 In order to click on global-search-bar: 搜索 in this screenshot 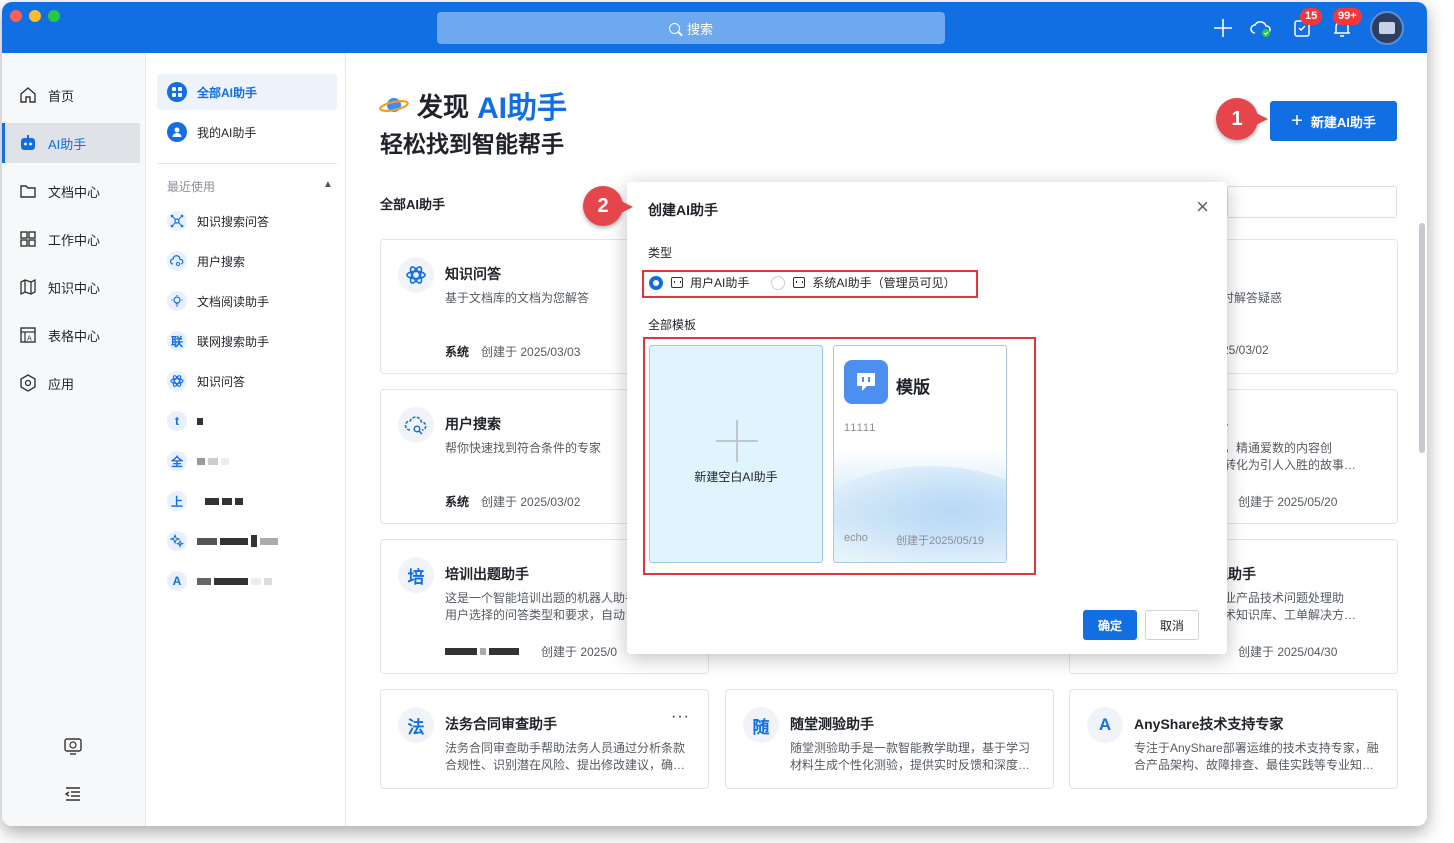, I will do `click(691, 28)`.